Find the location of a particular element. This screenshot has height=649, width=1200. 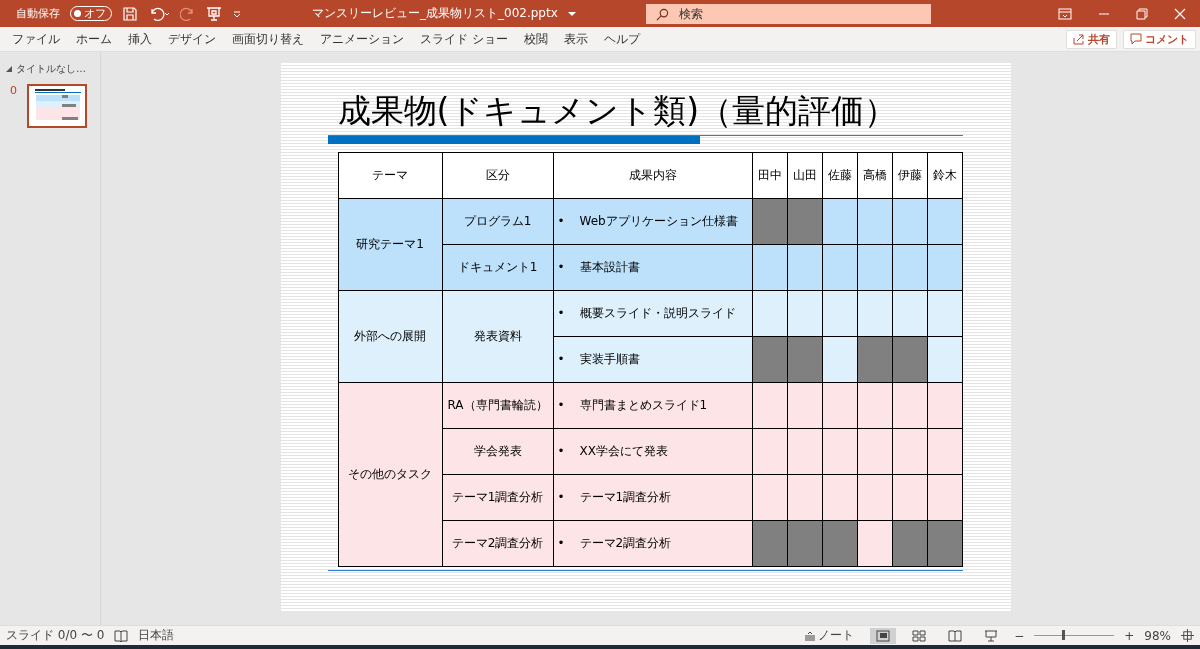

notes-button: ノート is located at coordinates (829, 635).